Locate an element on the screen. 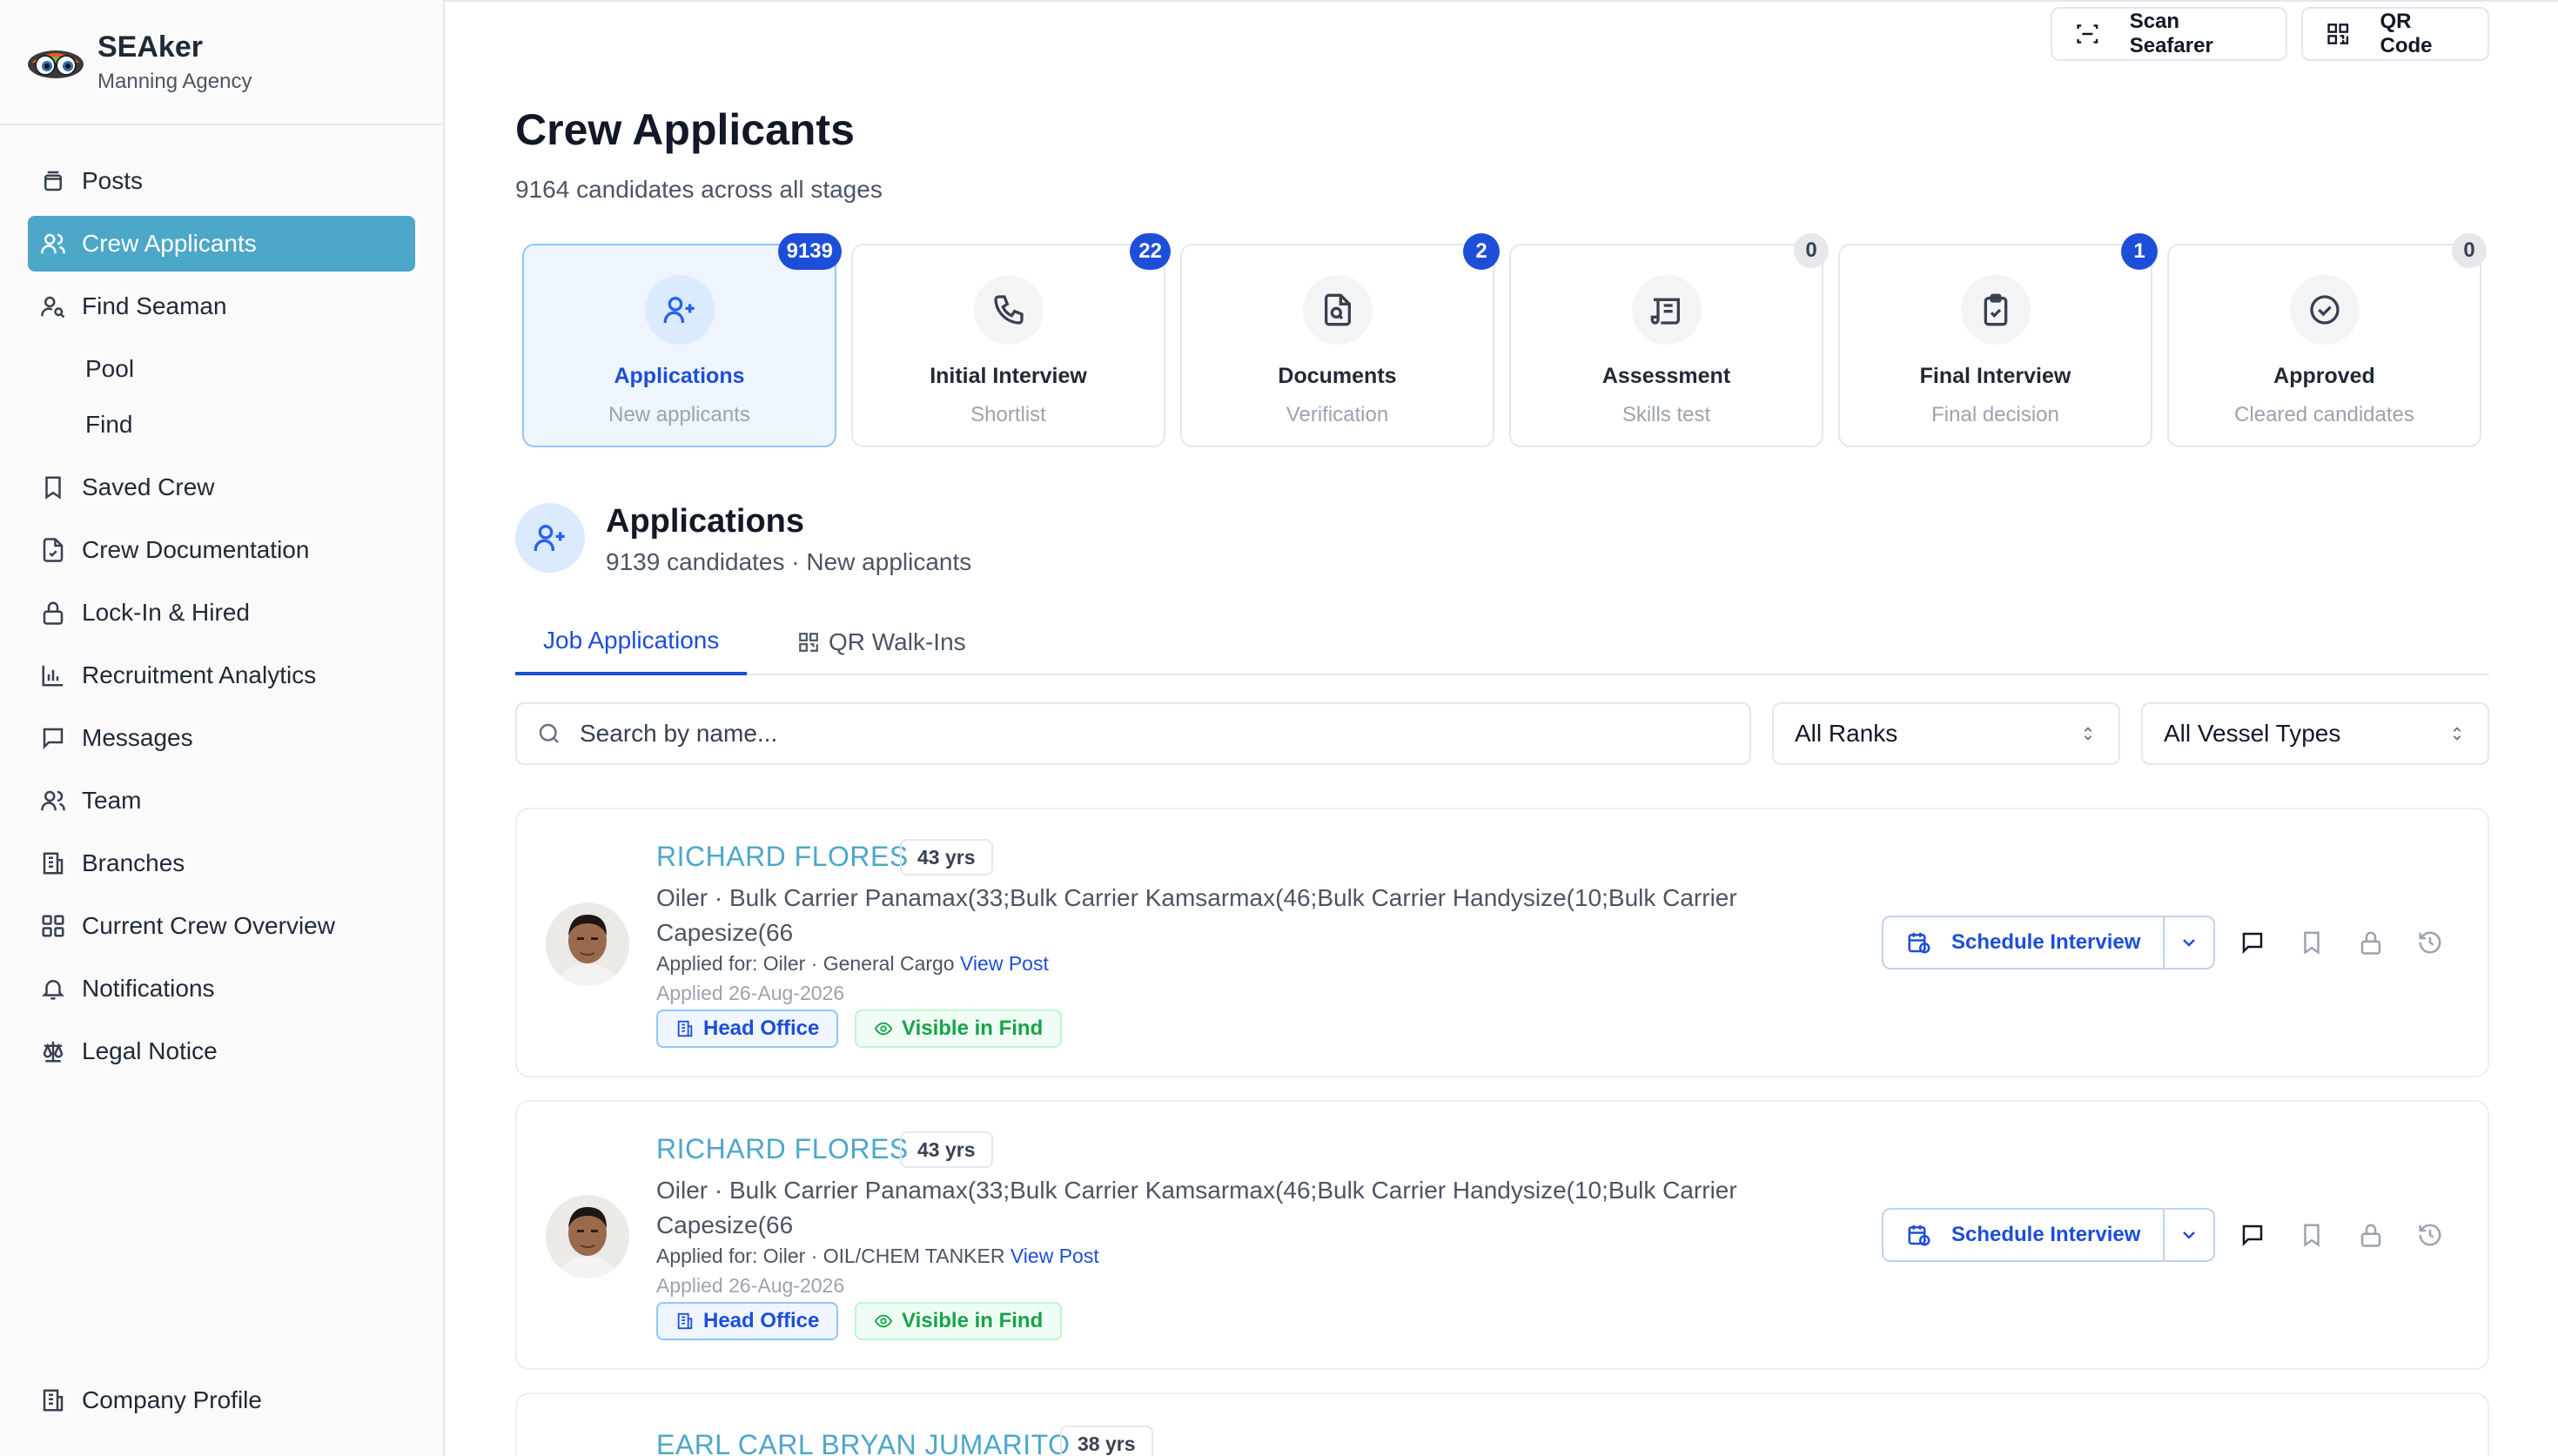  message-icon is located at coordinates (54, 739).